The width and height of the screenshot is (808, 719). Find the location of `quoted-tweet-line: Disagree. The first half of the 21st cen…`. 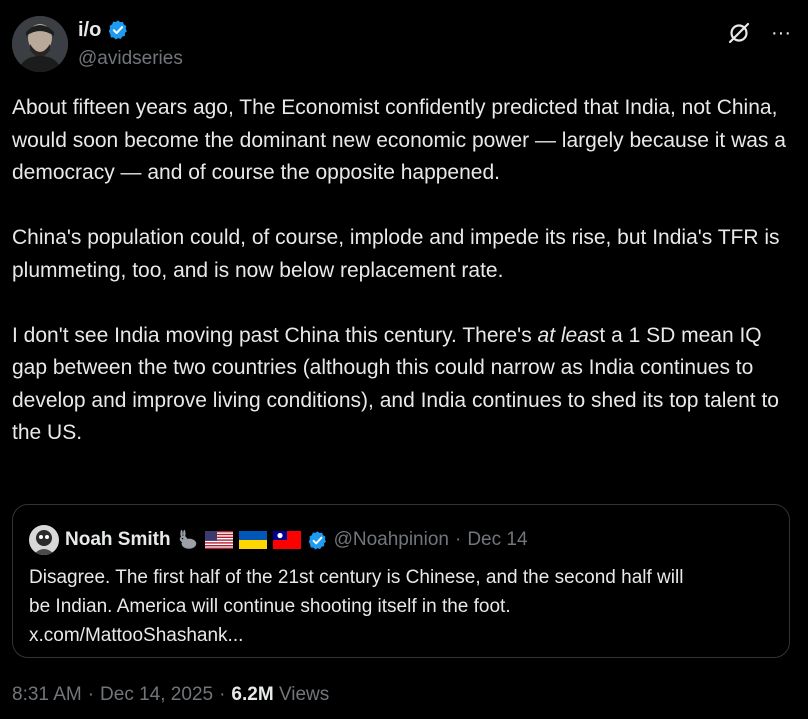

quoted-tweet-line: Disagree. The first half of the 21st cen… is located at coordinates (356, 577).